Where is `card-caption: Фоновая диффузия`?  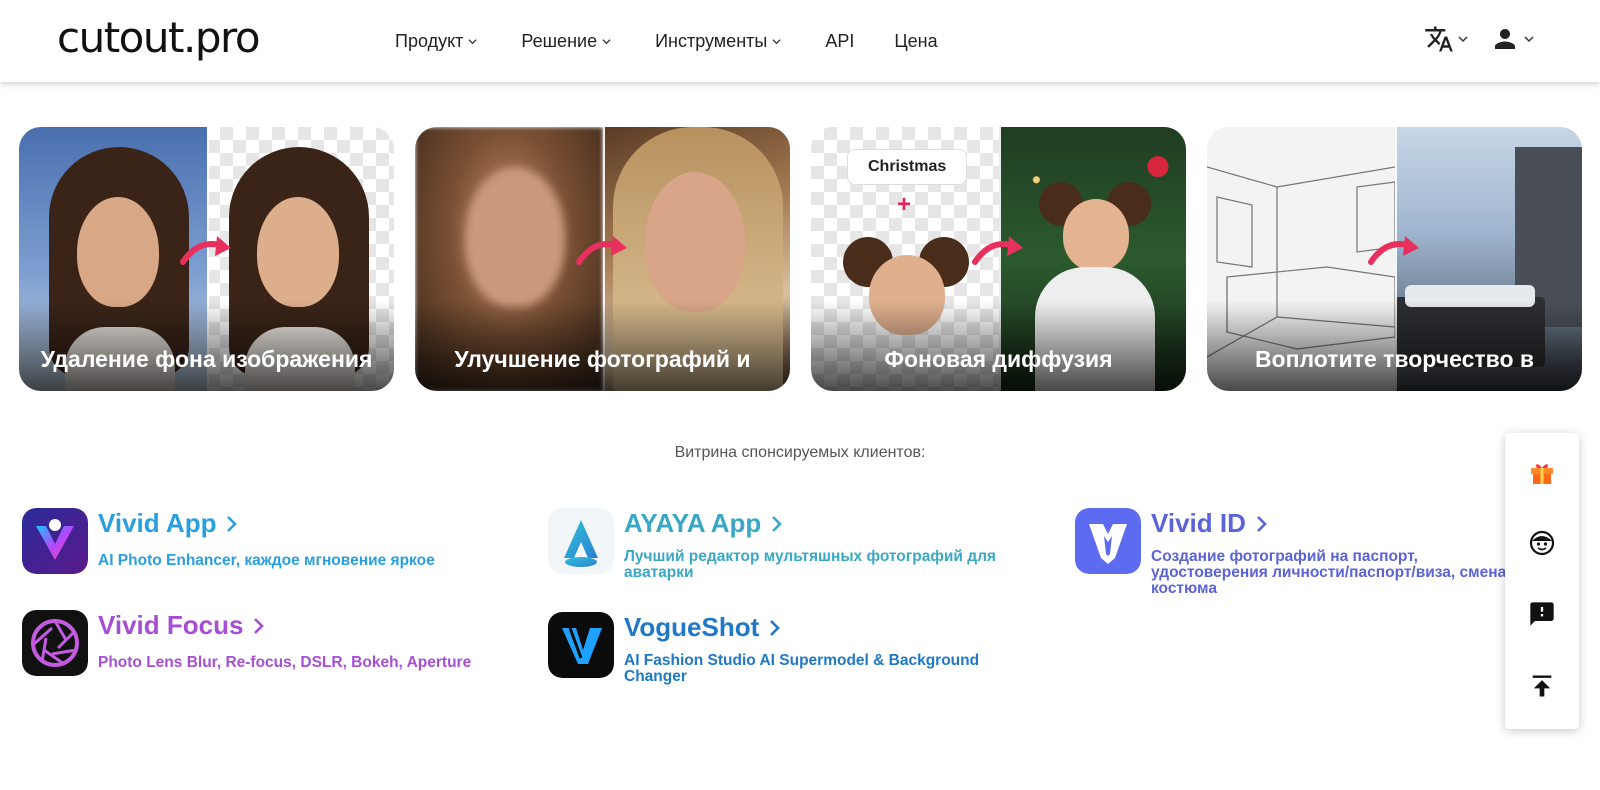
card-caption: Фоновая диффузия is located at coordinates (998, 359).